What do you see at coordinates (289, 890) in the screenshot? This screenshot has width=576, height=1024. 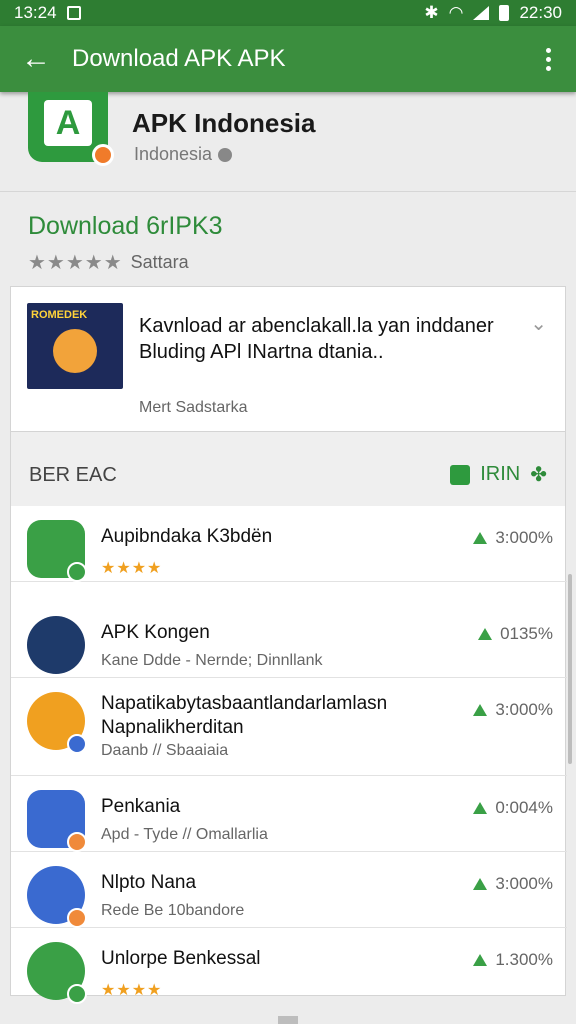 I see `list-item: Nlpto Nana Rede Be 10bandore 3:000%` at bounding box center [289, 890].